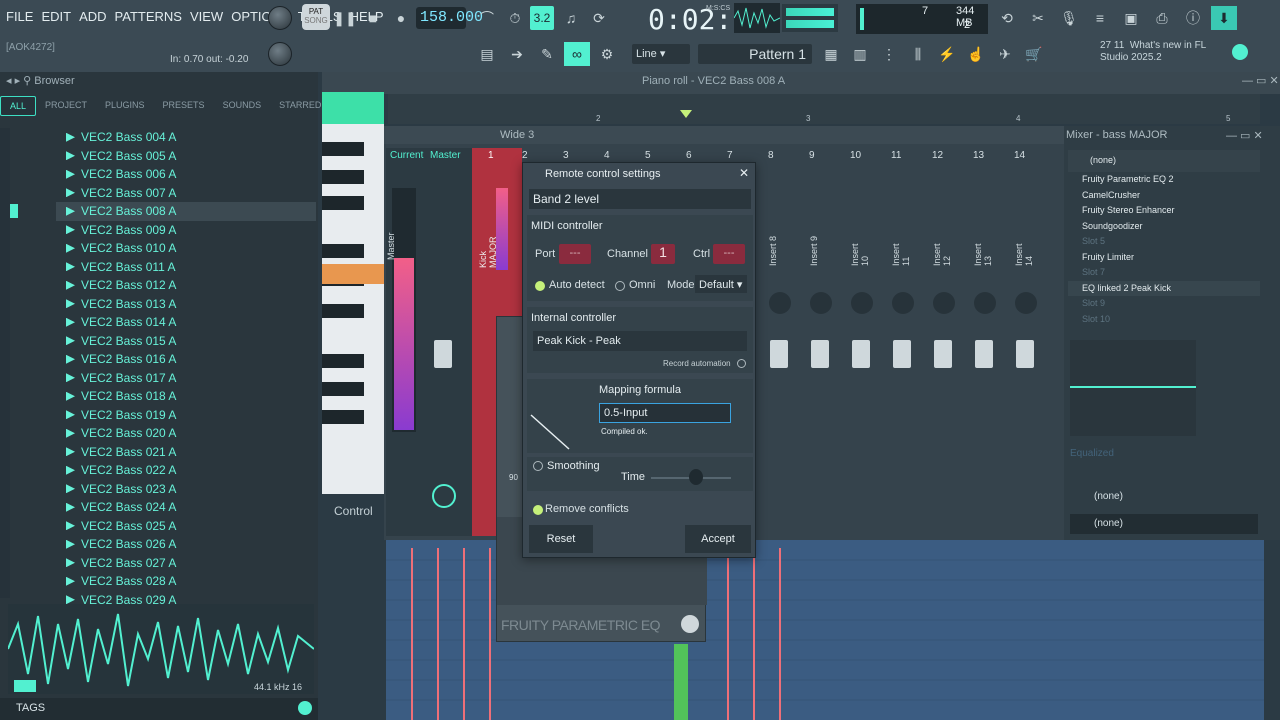 Image resolution: width=1280 pixels, height=720 pixels. Describe the element at coordinates (191, 304) in the screenshot. I see `browser-file-item: VEC2 Bass 013 A` at that location.